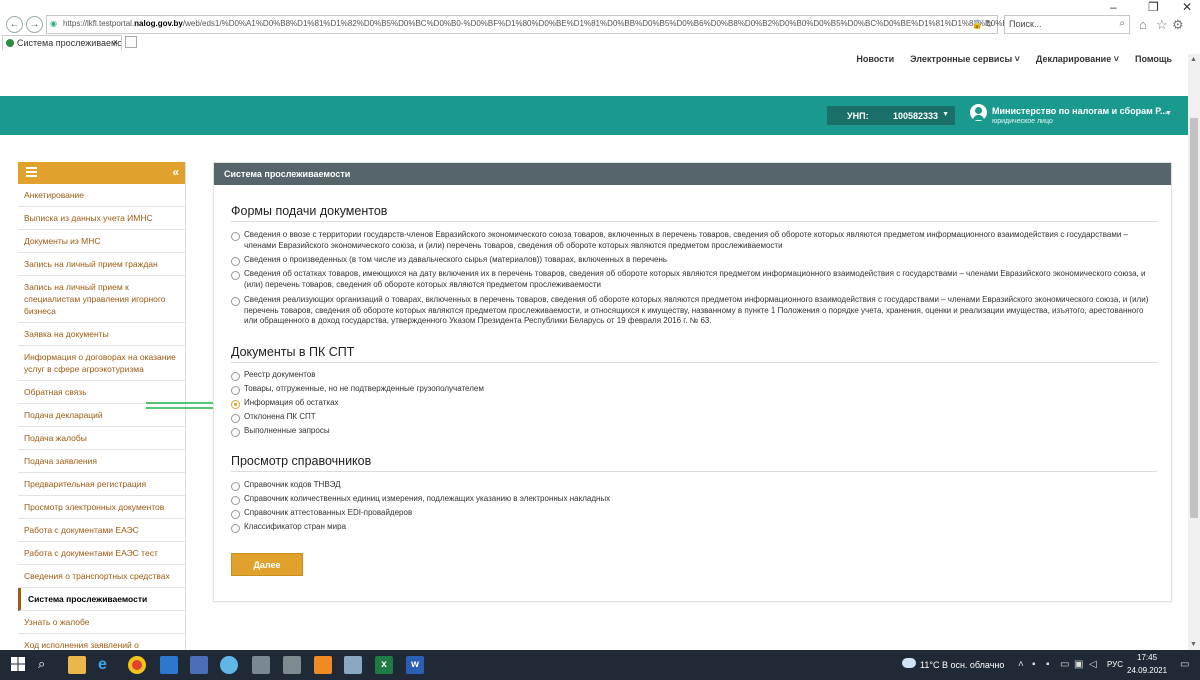 This screenshot has height=680, width=1200. What do you see at coordinates (101, 461) in the screenshot?
I see `sidebar-item: Подача заявления` at bounding box center [101, 461].